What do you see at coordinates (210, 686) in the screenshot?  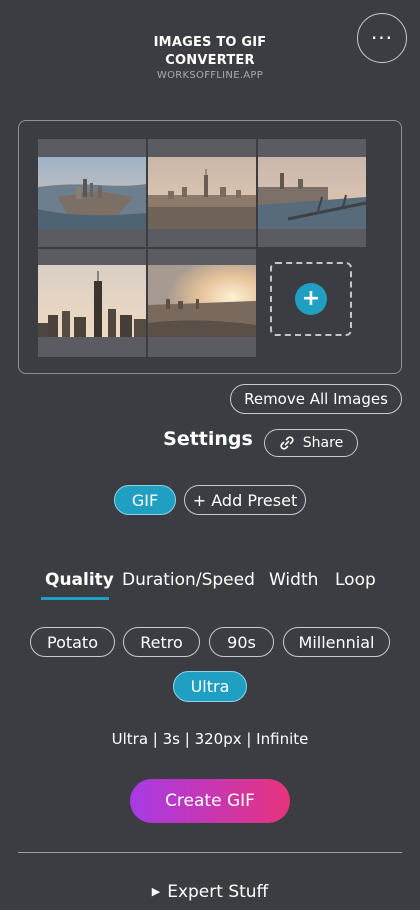 I see `quality-option-ultra: Ultra` at bounding box center [210, 686].